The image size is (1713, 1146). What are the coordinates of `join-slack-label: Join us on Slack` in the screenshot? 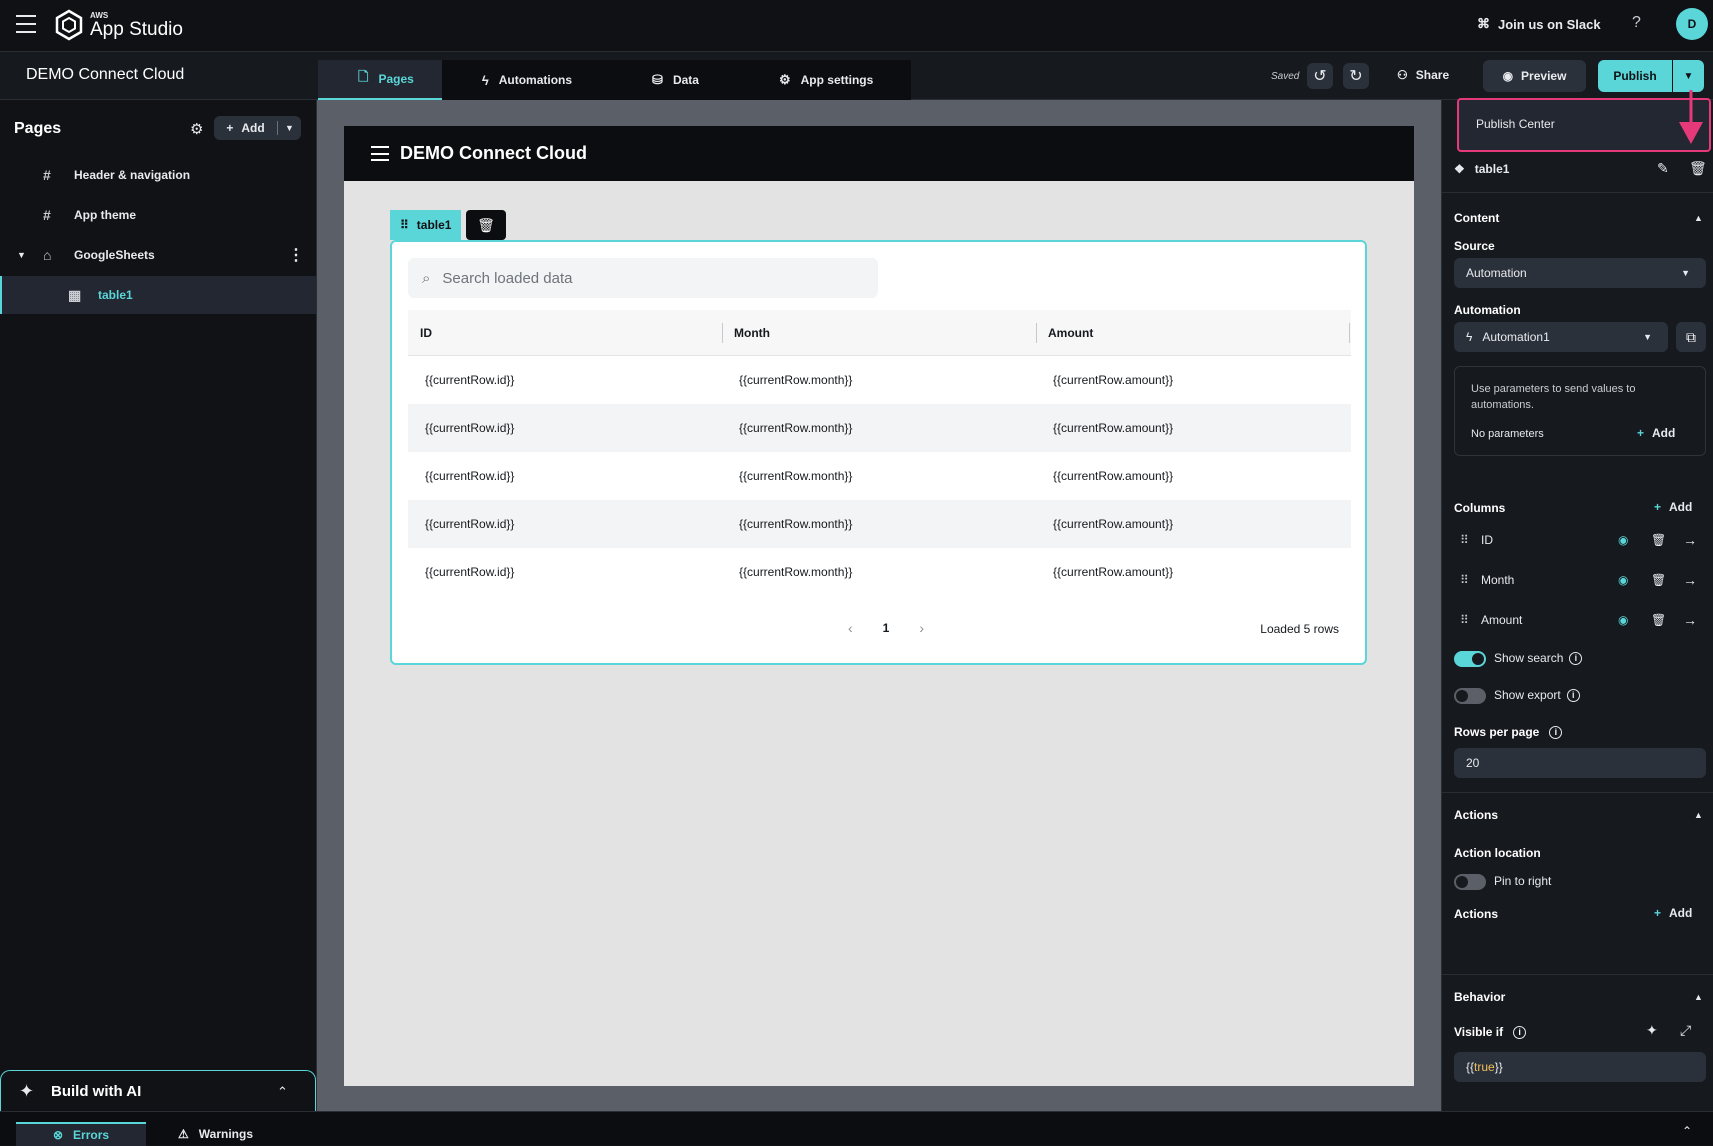 It's located at (1549, 24).